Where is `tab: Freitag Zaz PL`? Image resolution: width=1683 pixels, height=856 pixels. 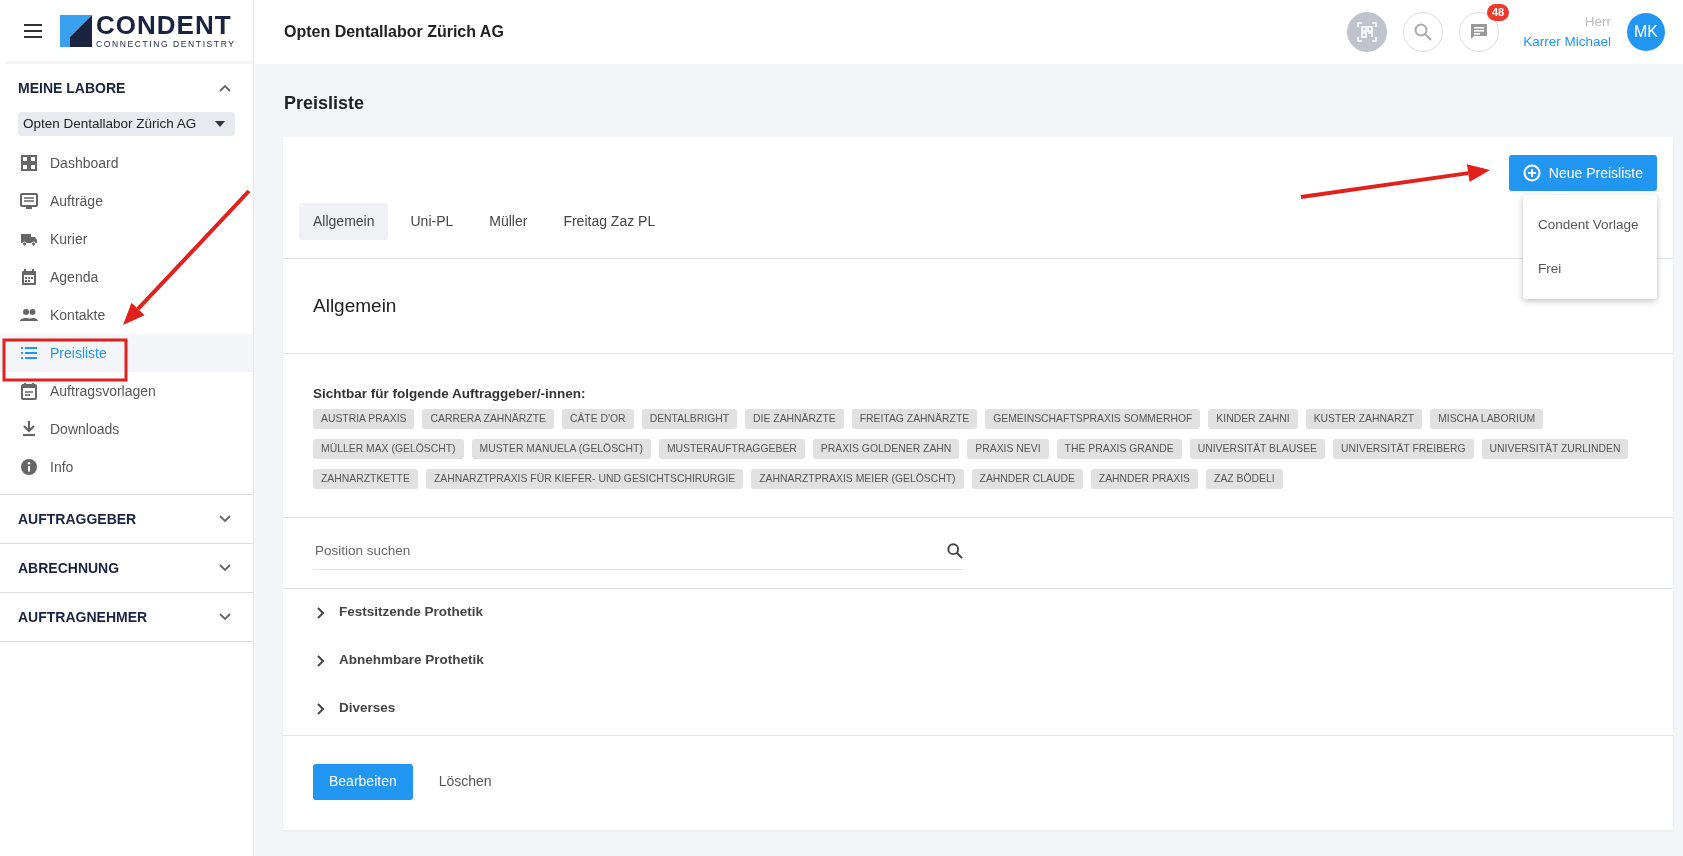
tab: Freitag Zaz PL is located at coordinates (609, 221).